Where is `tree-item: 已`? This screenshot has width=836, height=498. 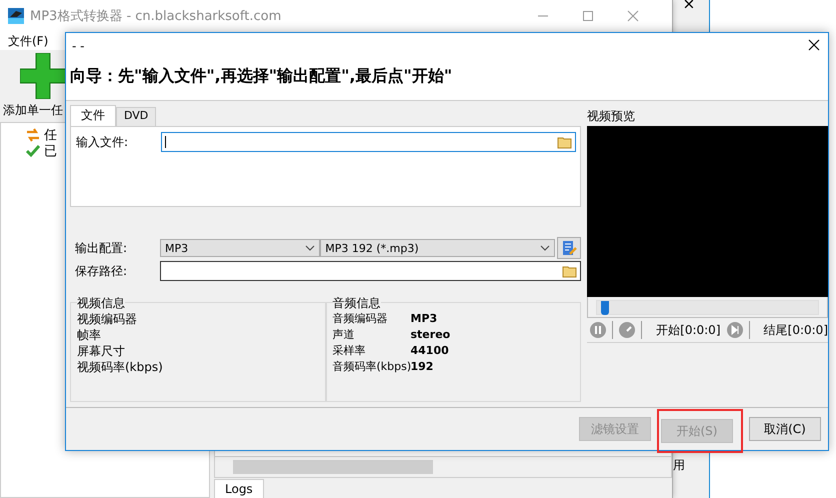 tree-item: 已 is located at coordinates (50, 151).